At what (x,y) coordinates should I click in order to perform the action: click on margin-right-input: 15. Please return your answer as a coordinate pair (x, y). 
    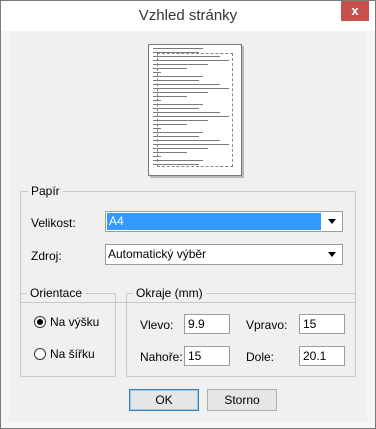
    Looking at the image, I should click on (322, 324).